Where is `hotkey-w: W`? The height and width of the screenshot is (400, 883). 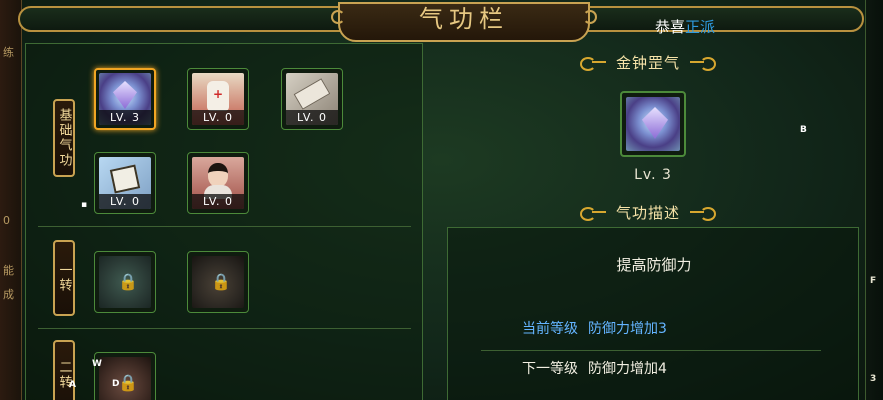 hotkey-w: W is located at coordinates (97, 364).